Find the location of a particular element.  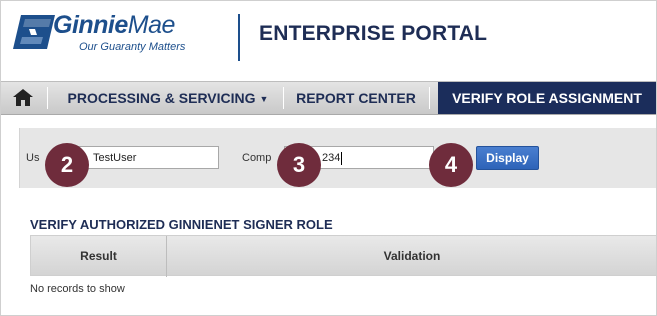

ginnie-mae-logo: GinnieMae Our Guaranty Matters is located at coordinates (120, 35).